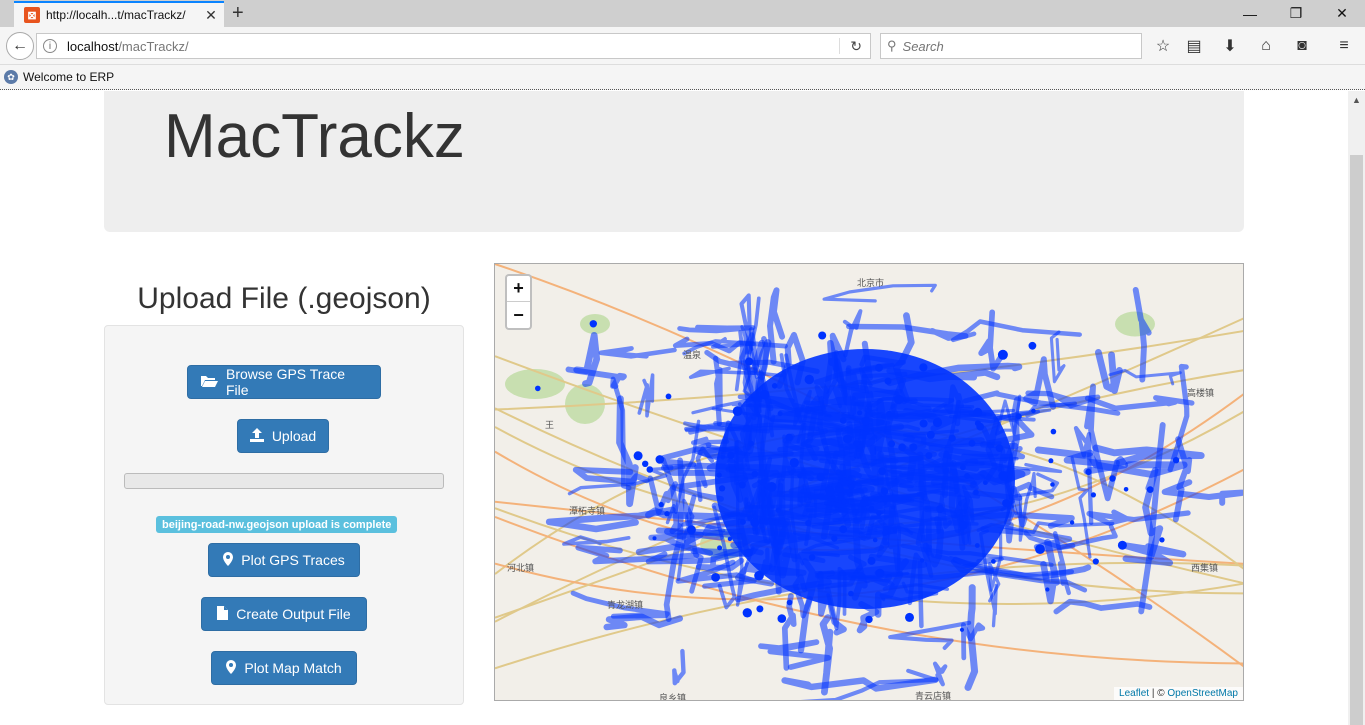  What do you see at coordinates (284, 614) in the screenshot?
I see `create-output-file-button: Create Output File` at bounding box center [284, 614].